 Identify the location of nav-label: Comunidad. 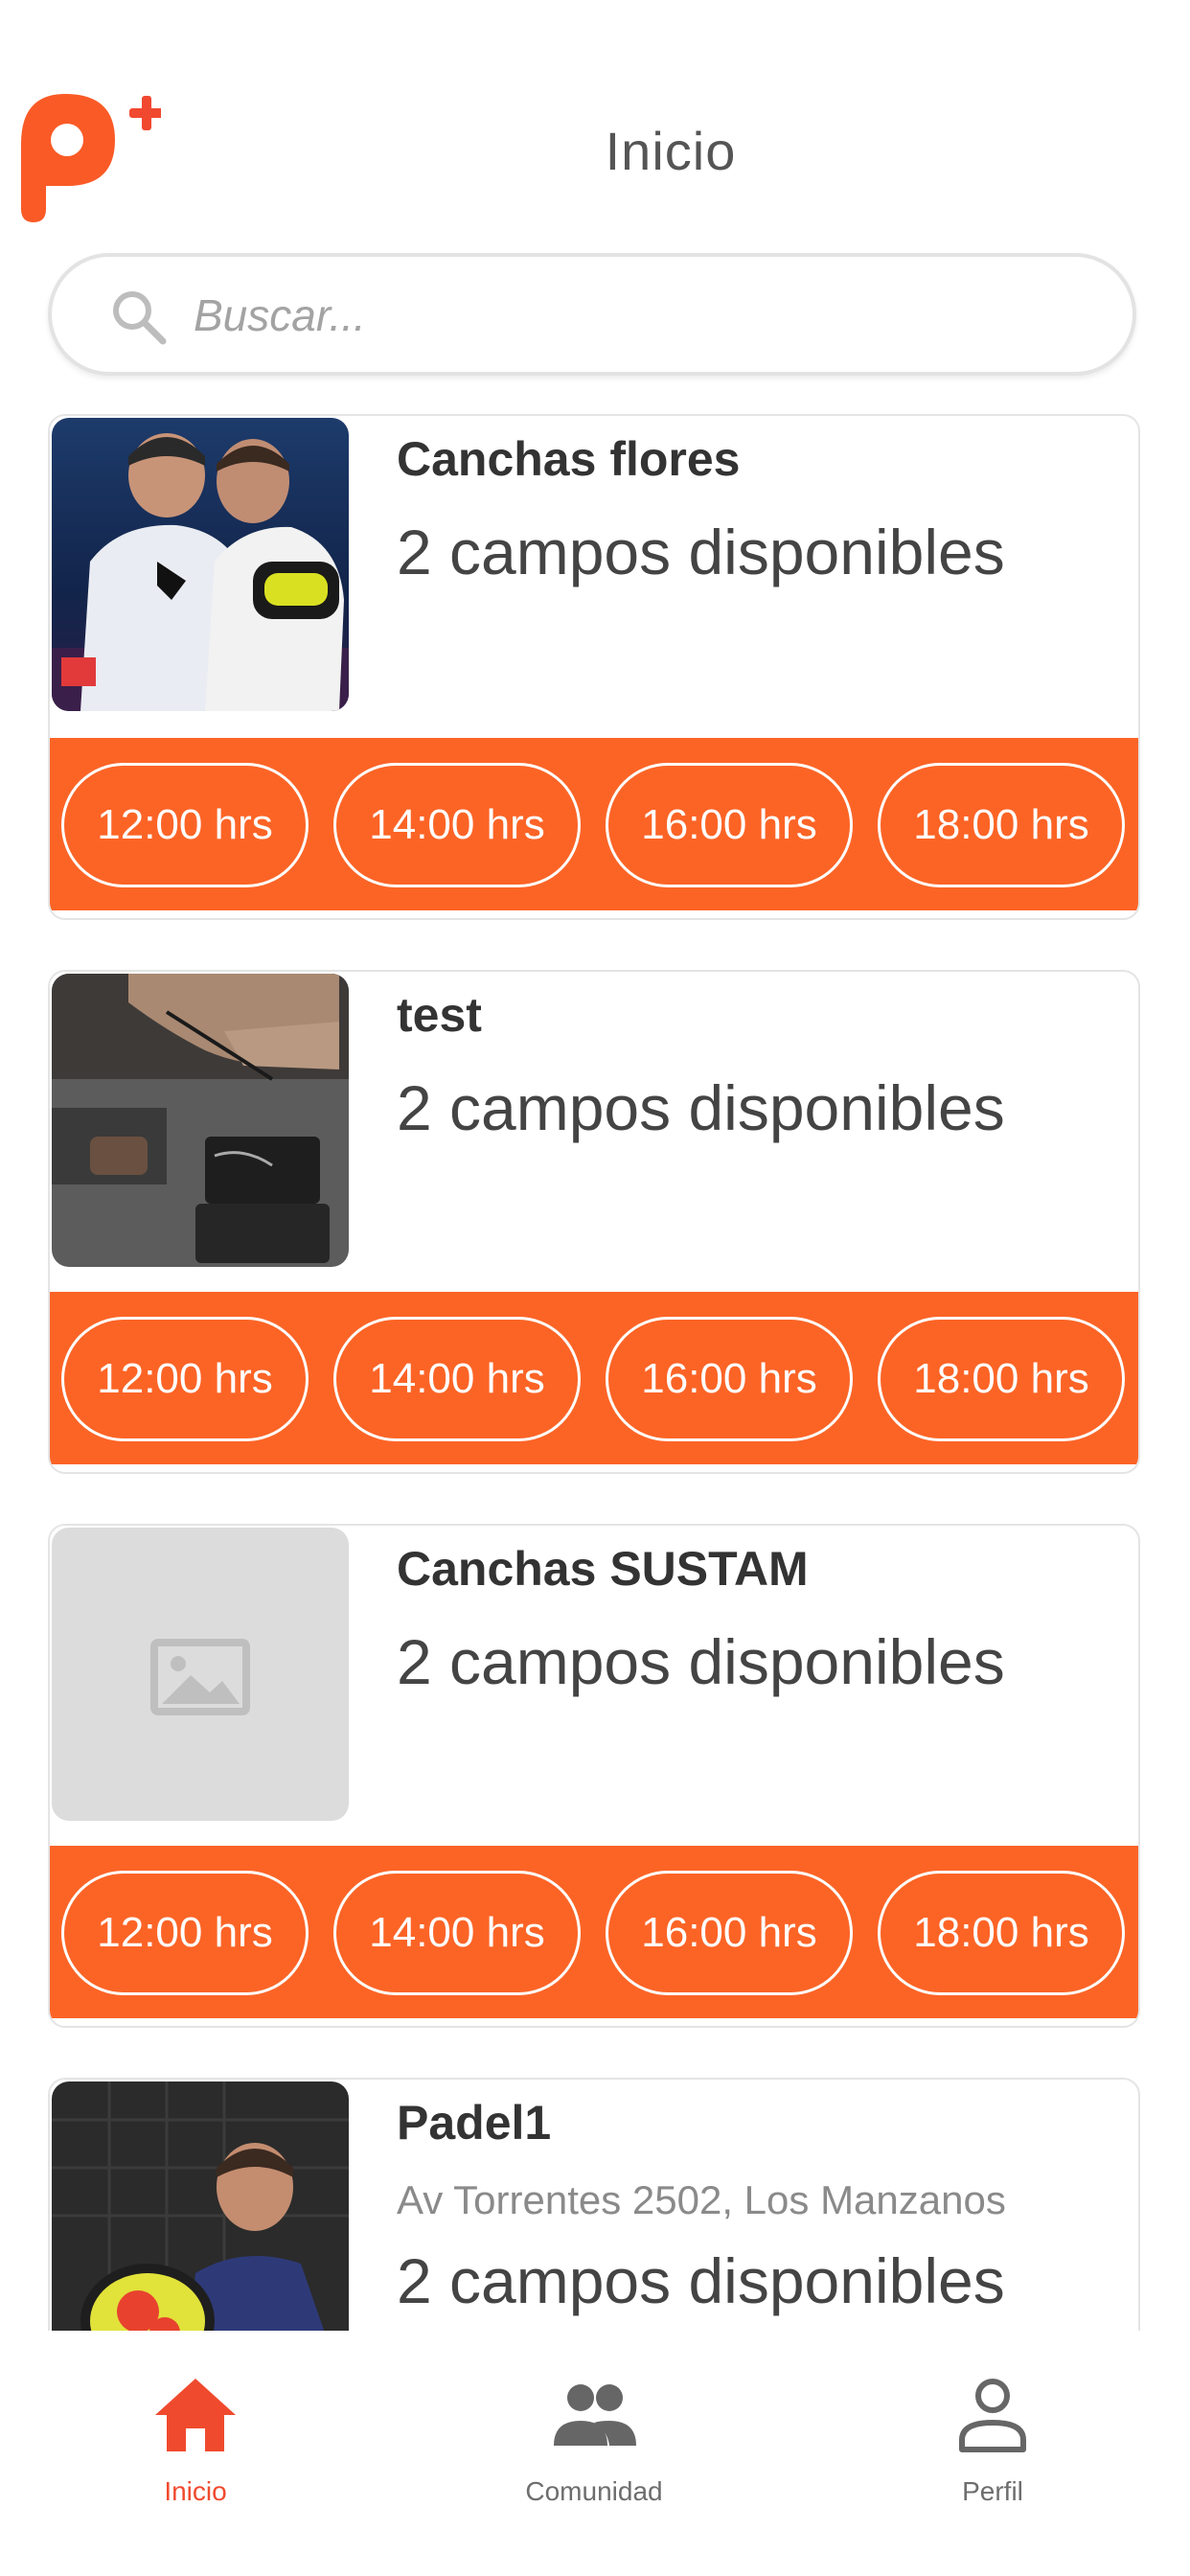
(594, 2491).